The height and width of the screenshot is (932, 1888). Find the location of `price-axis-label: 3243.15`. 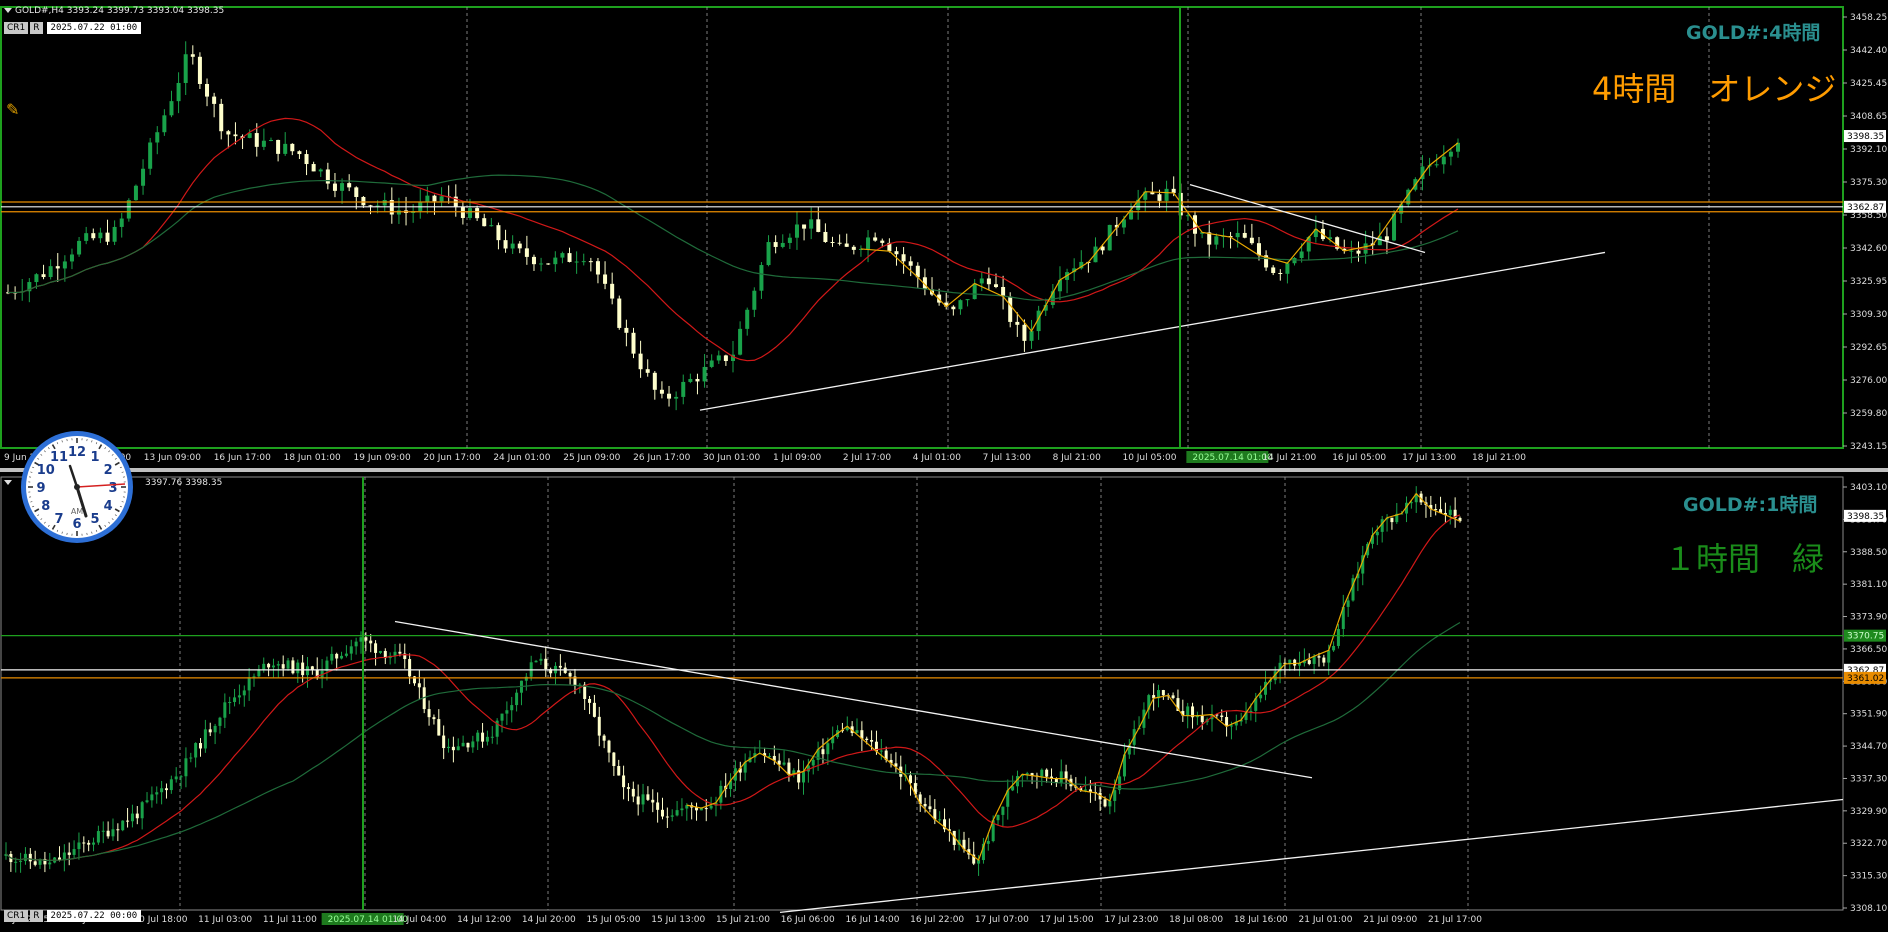

price-axis-label: 3243.15 is located at coordinates (1868, 447).